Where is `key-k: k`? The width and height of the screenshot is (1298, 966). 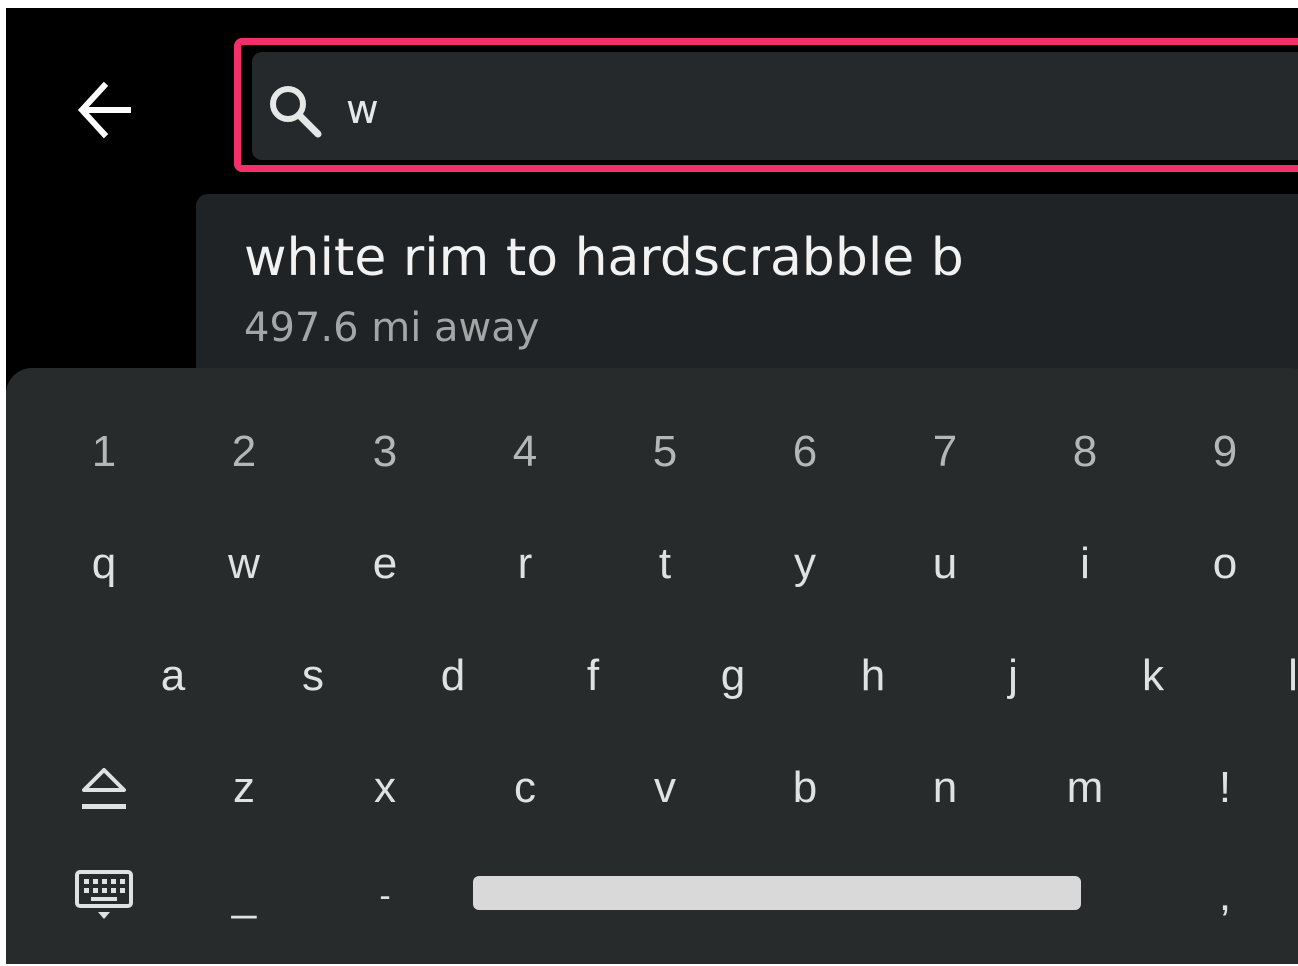 key-k: k is located at coordinates (1153, 676).